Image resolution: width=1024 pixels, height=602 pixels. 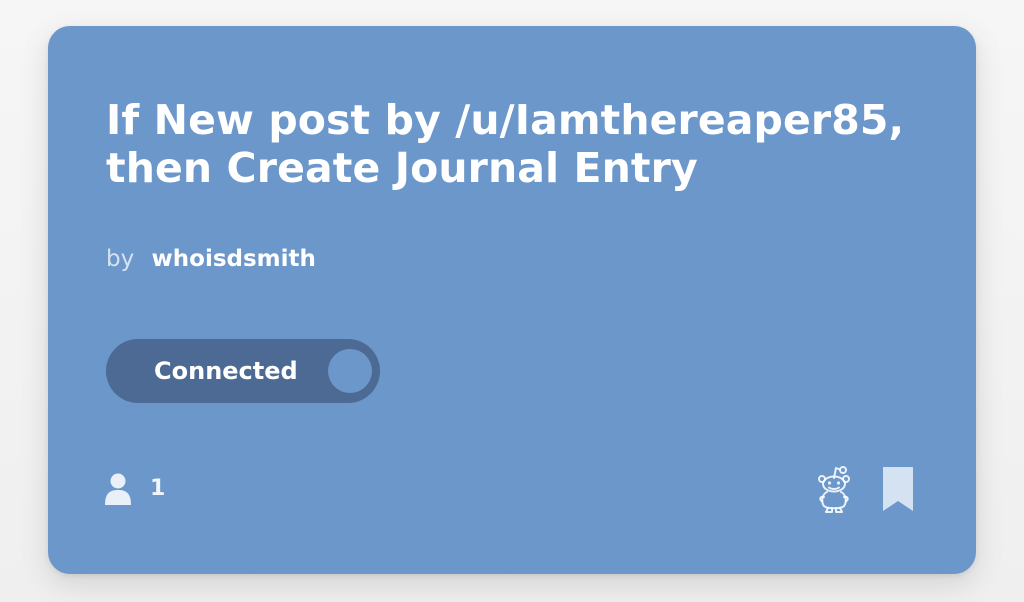 I want to click on reddit-icon, so click(x=834, y=489).